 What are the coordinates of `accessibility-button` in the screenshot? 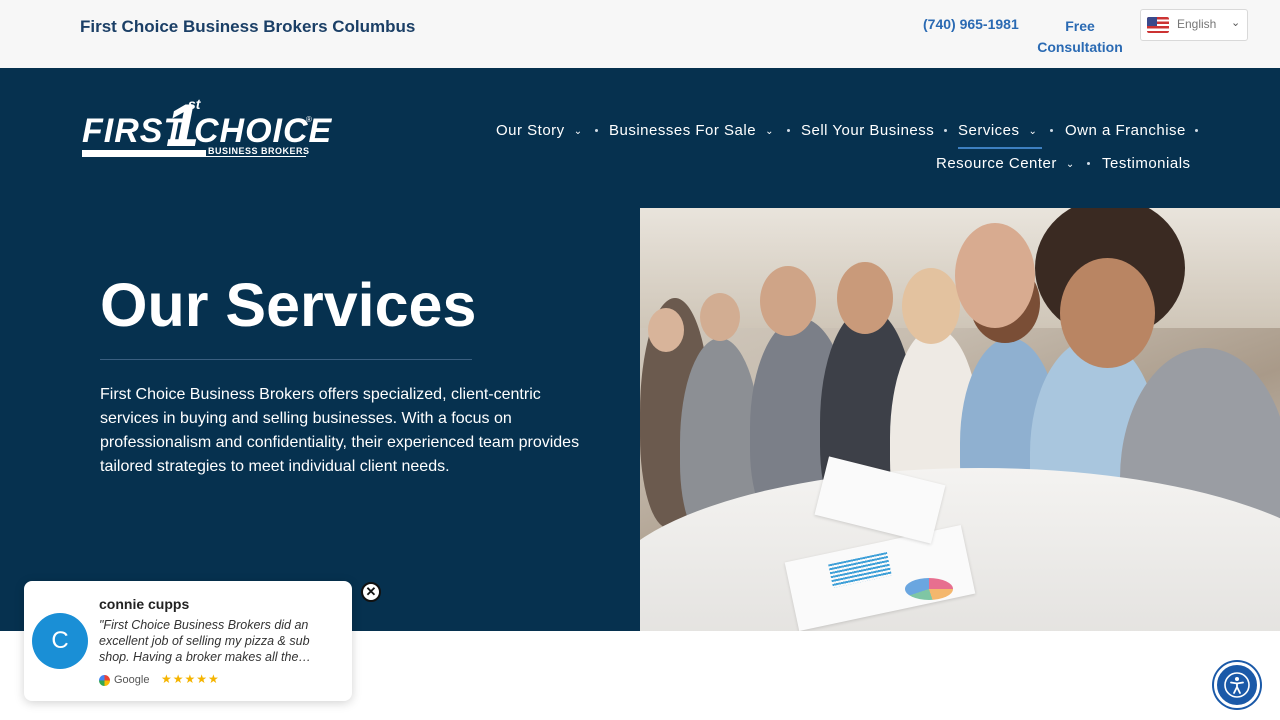 It's located at (1237, 685).